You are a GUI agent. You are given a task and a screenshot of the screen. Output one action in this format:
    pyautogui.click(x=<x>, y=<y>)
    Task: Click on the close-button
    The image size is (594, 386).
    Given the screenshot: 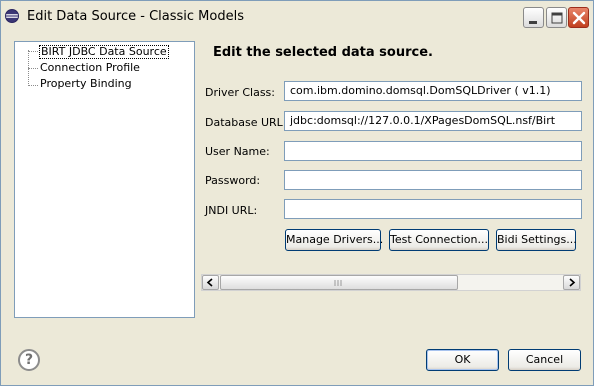 What is the action you would take?
    pyautogui.click(x=578, y=17)
    